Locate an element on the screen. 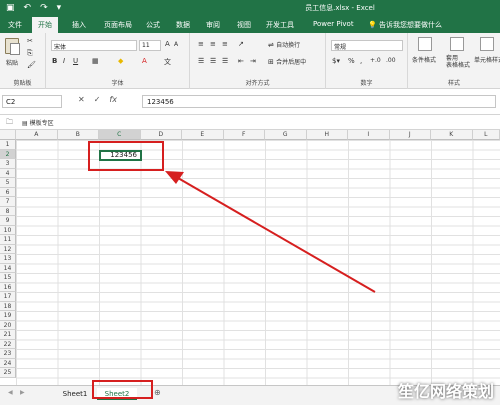 This screenshot has height=405, width=500. watermark: 笙亿网络策划 is located at coordinates (445, 391).